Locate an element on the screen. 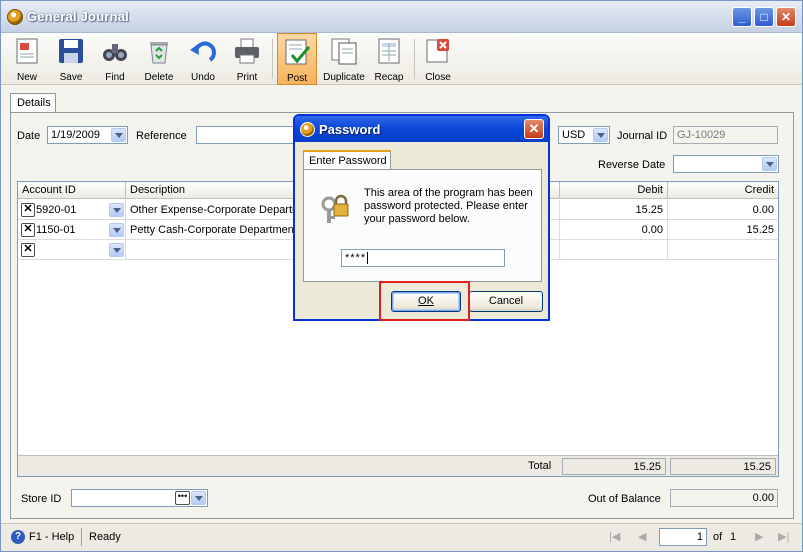  find-button: Find is located at coordinates (115, 59).